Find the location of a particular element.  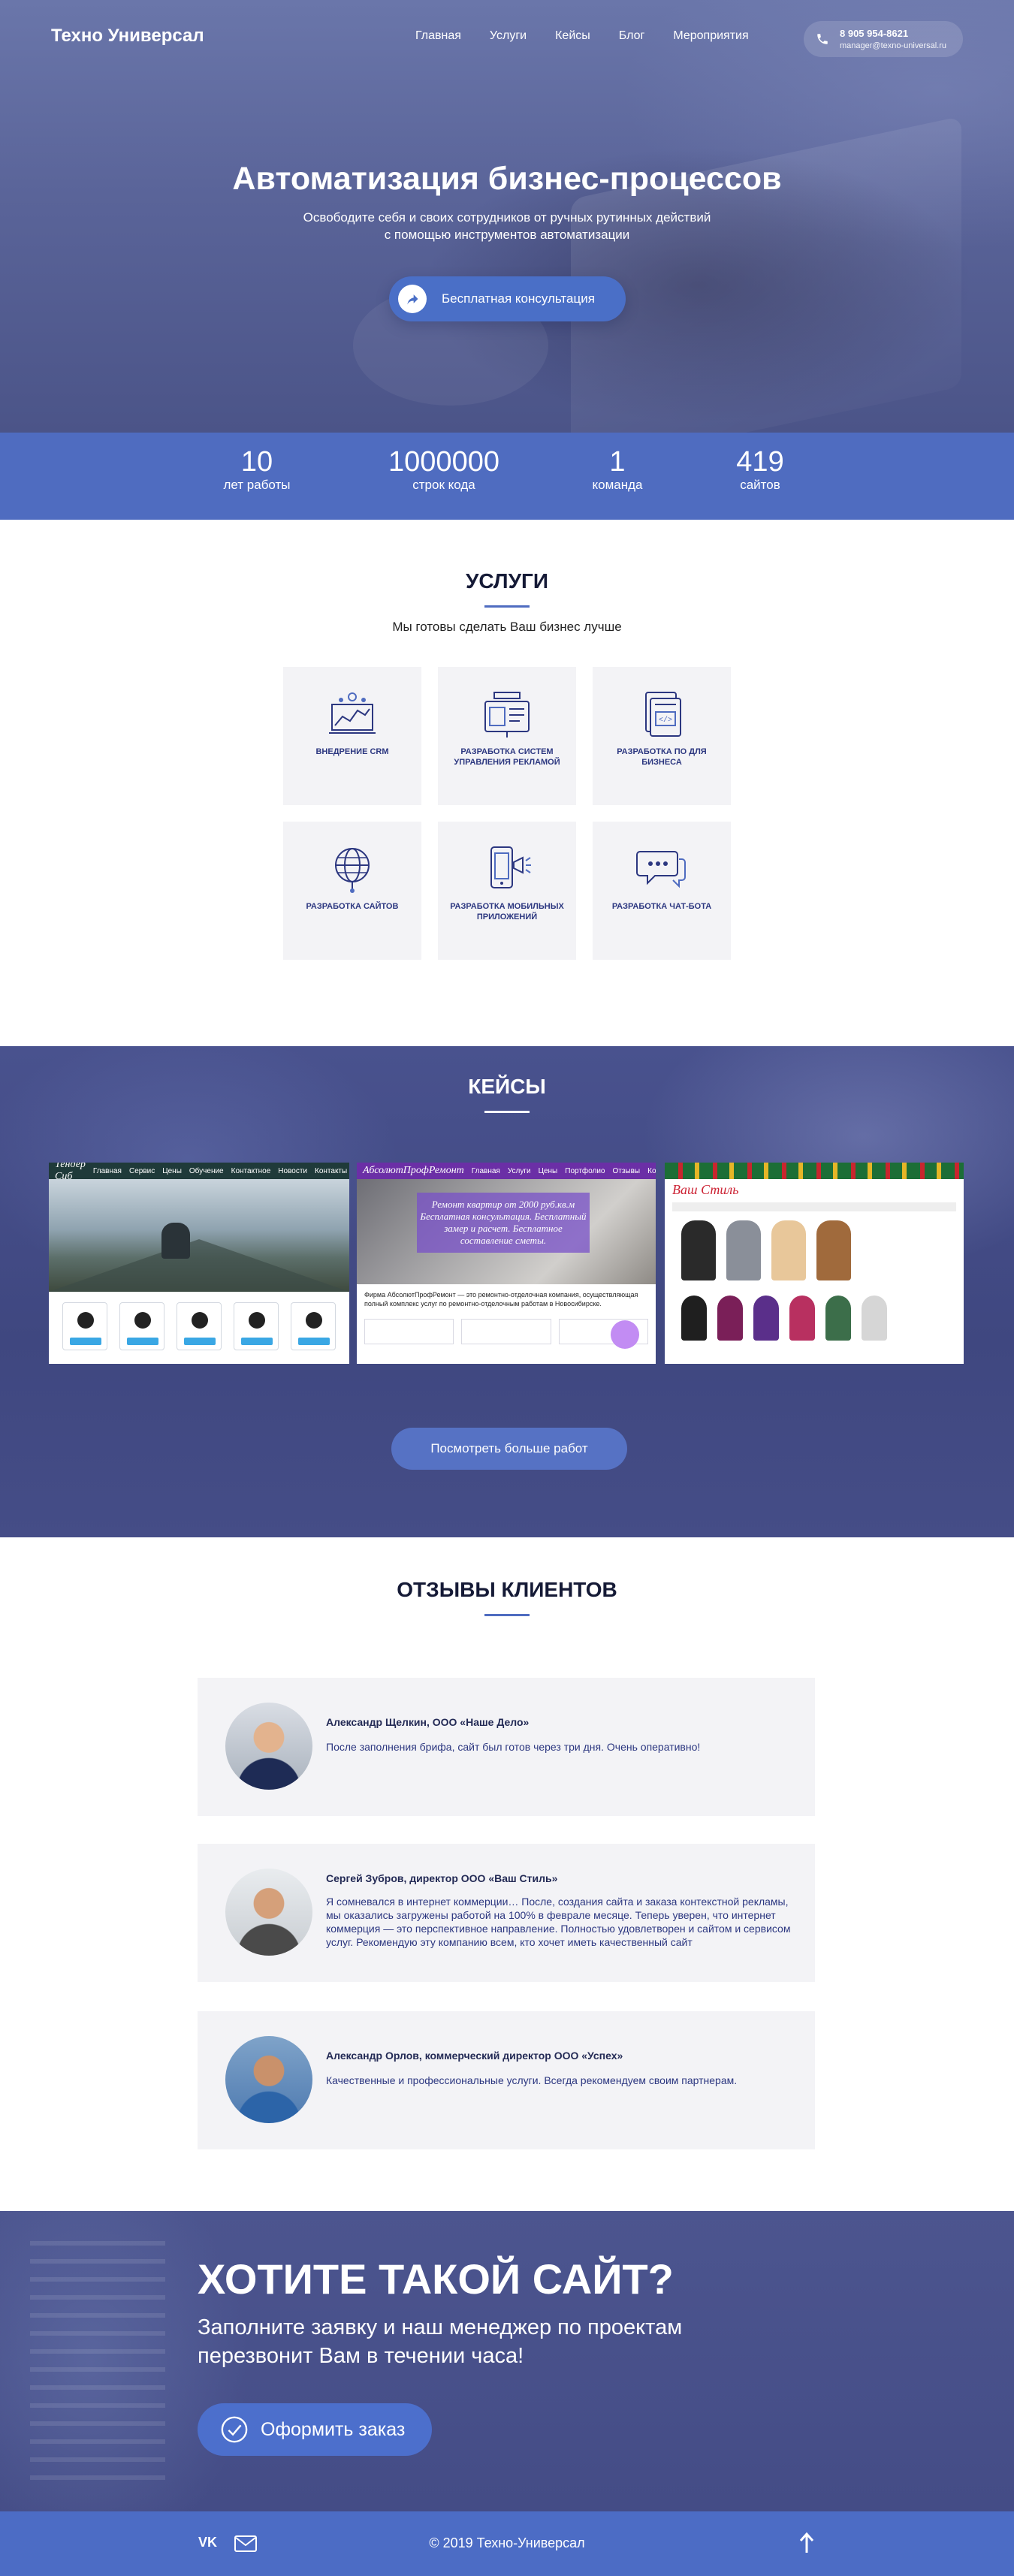

nav-services: Услуги is located at coordinates (508, 36).